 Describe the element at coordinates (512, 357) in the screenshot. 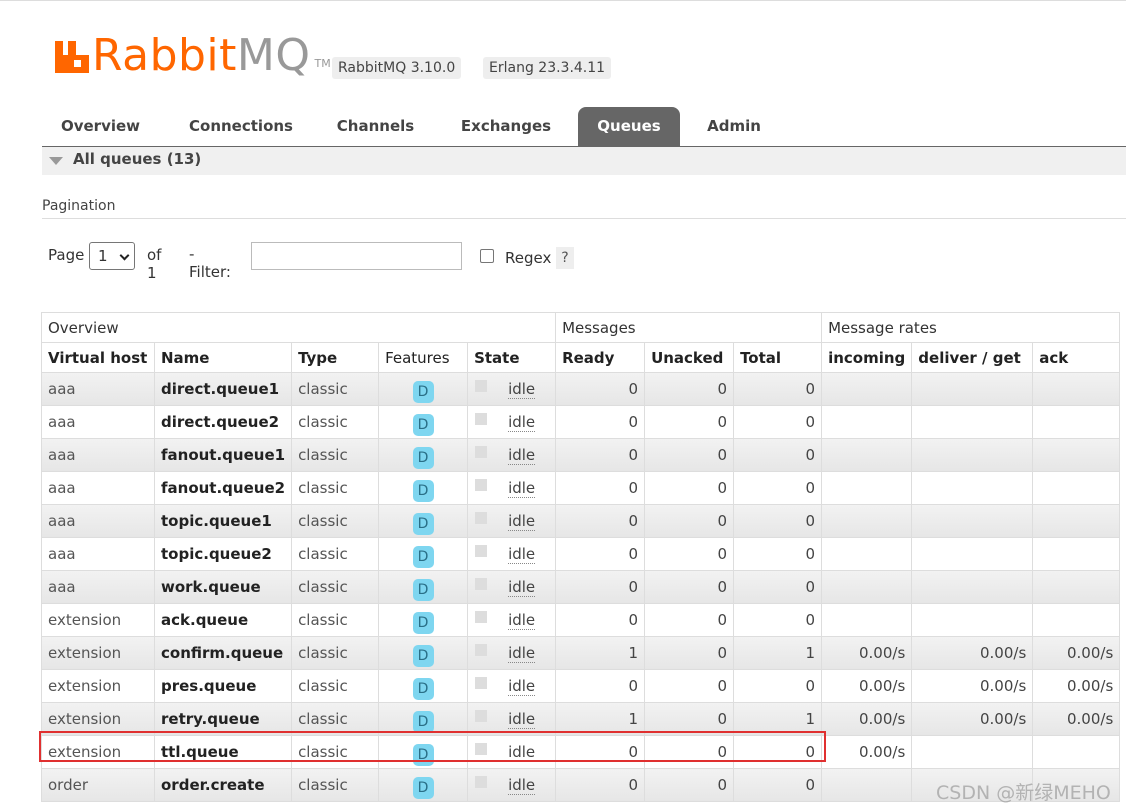

I see `column-header-state: State` at that location.